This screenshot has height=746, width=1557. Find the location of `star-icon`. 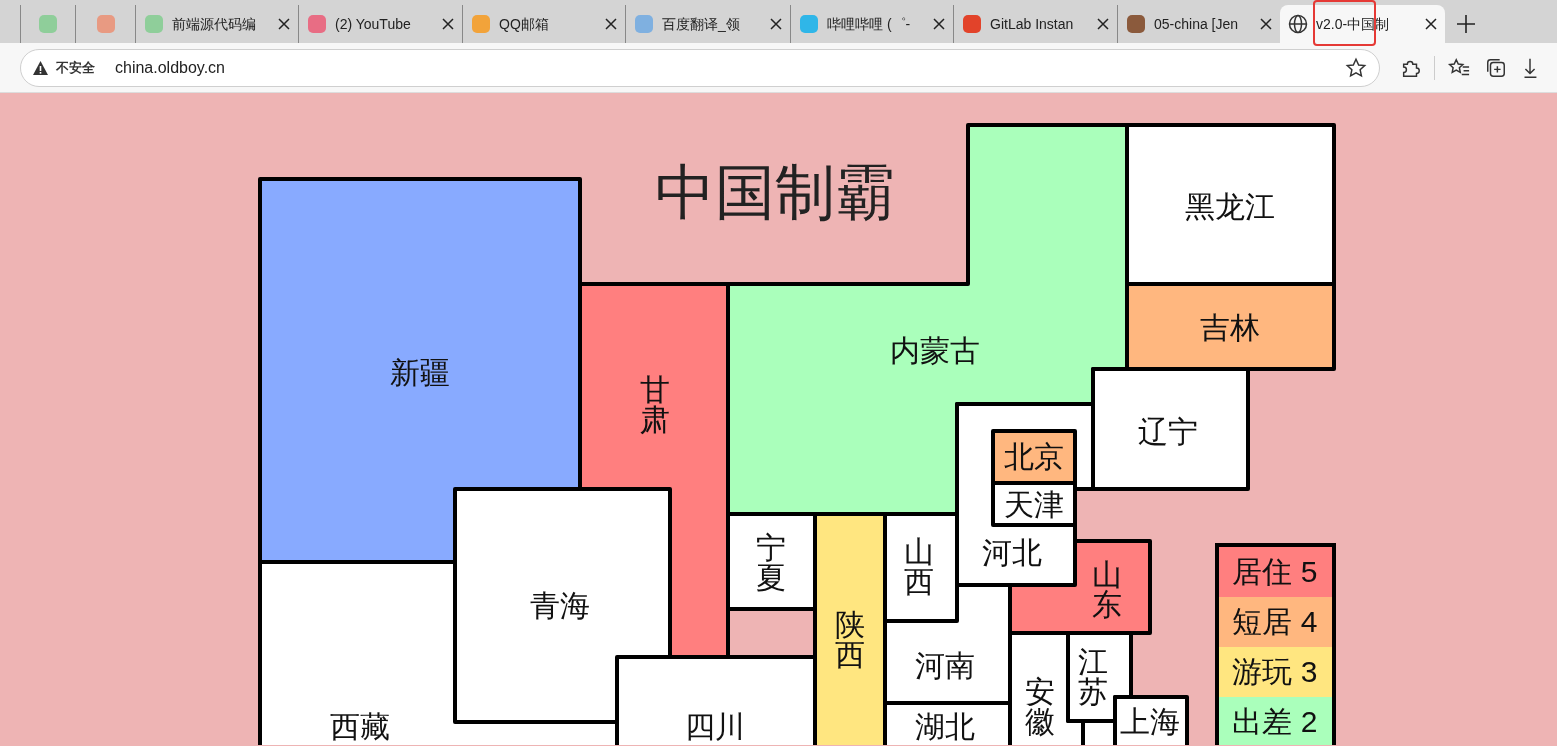

star-icon is located at coordinates (1356, 67).